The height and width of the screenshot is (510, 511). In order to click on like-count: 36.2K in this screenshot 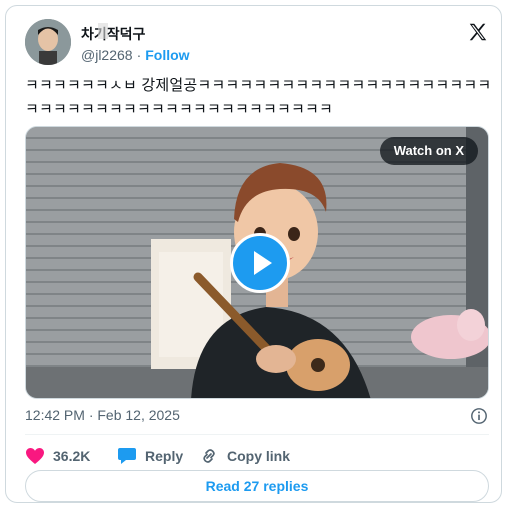, I will do `click(72, 456)`.